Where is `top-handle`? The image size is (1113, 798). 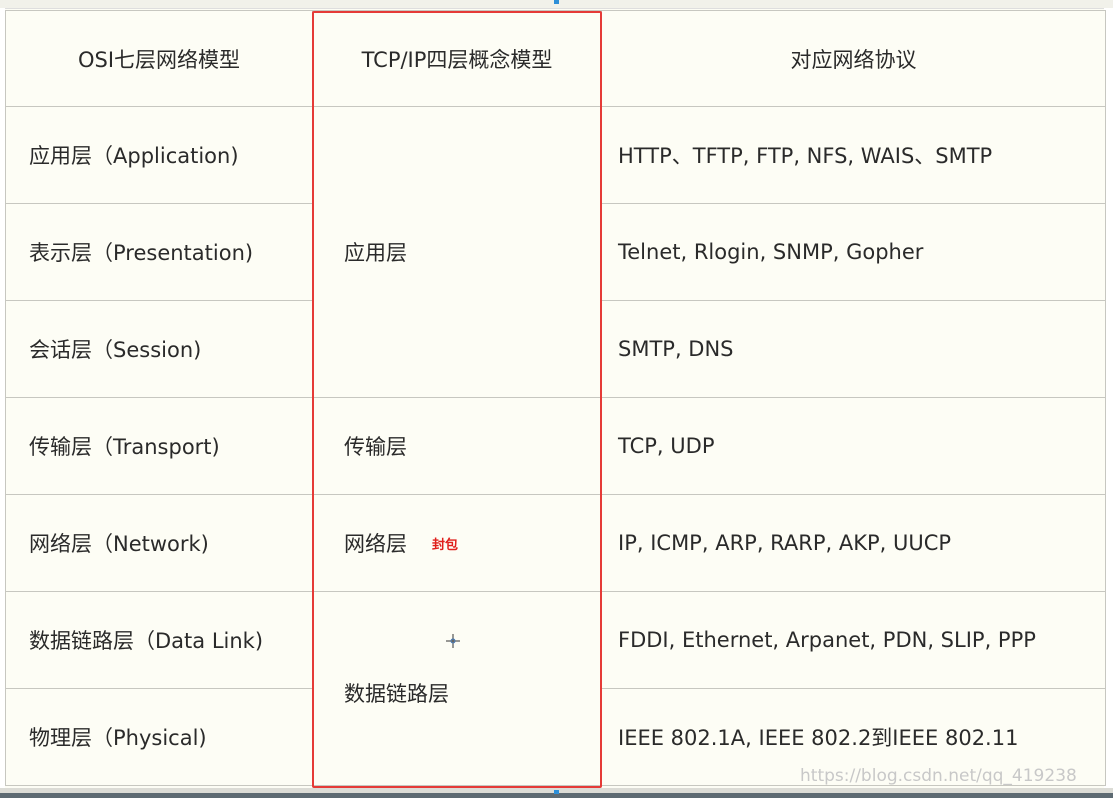
top-handle is located at coordinates (556, 2).